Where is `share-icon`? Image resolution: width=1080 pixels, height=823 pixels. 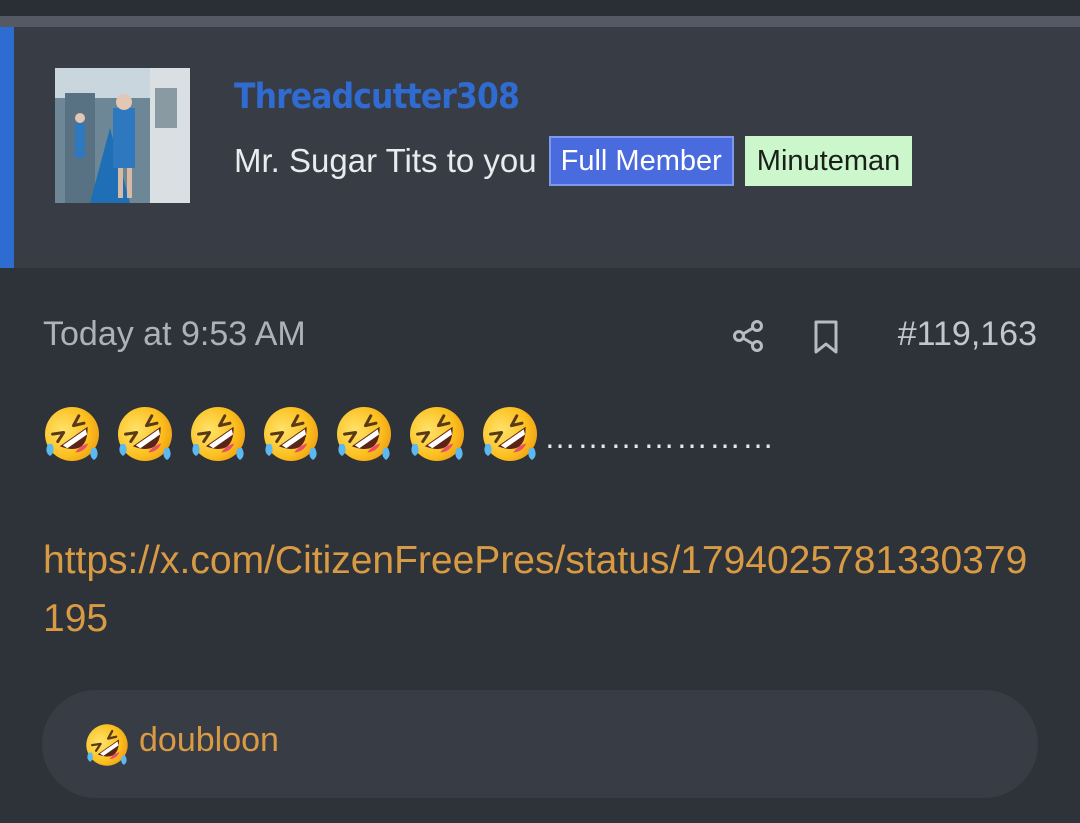 share-icon is located at coordinates (748, 336).